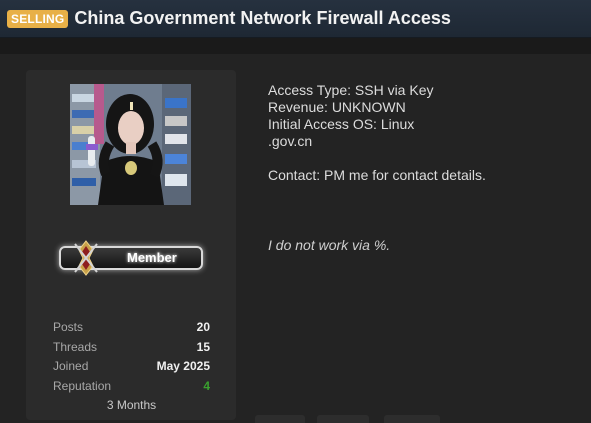 This screenshot has width=591, height=423. I want to click on post-line: Initial Access OS: Linux, so click(341, 124).